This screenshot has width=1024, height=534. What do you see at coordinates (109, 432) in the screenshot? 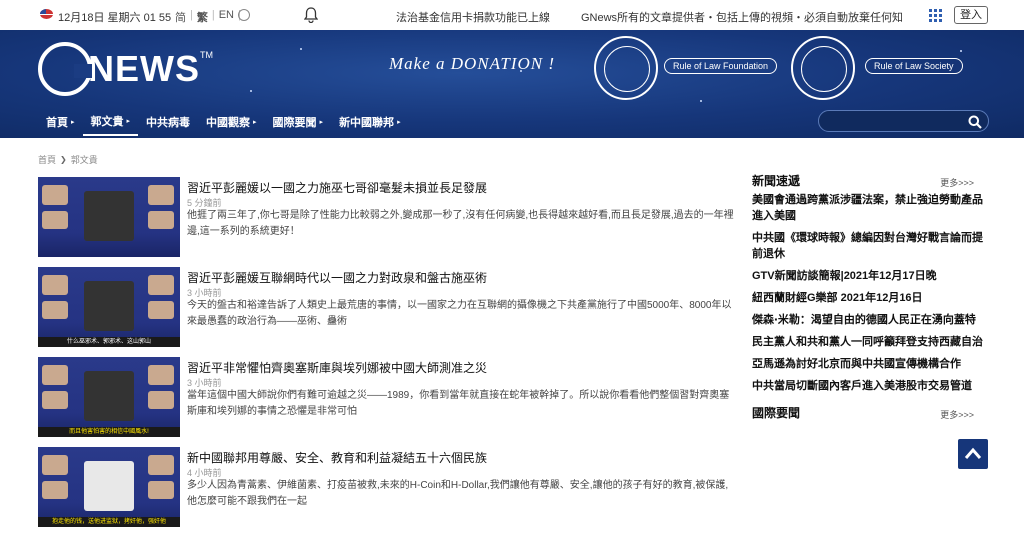
I see `thumbnail-caption: 而且他害怕害的相信中國風水!` at bounding box center [109, 432].